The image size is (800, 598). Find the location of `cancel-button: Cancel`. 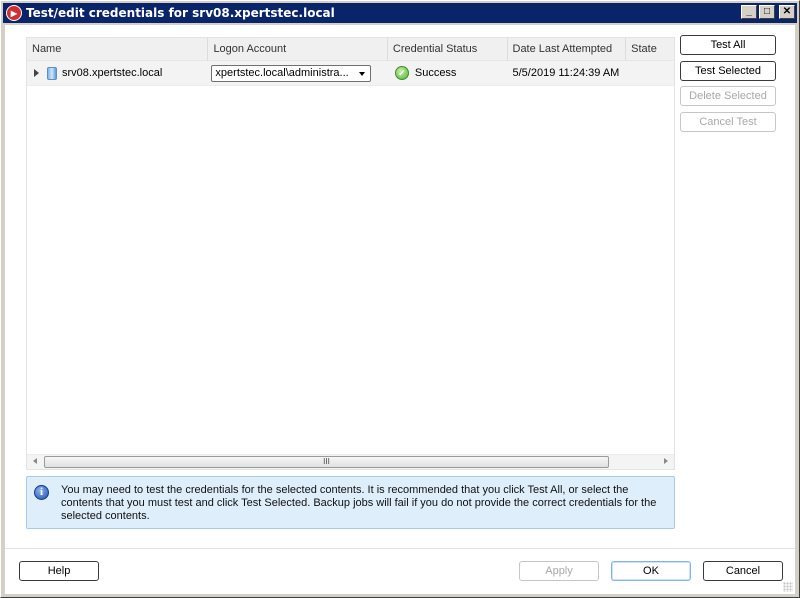

cancel-button: Cancel is located at coordinates (743, 571).